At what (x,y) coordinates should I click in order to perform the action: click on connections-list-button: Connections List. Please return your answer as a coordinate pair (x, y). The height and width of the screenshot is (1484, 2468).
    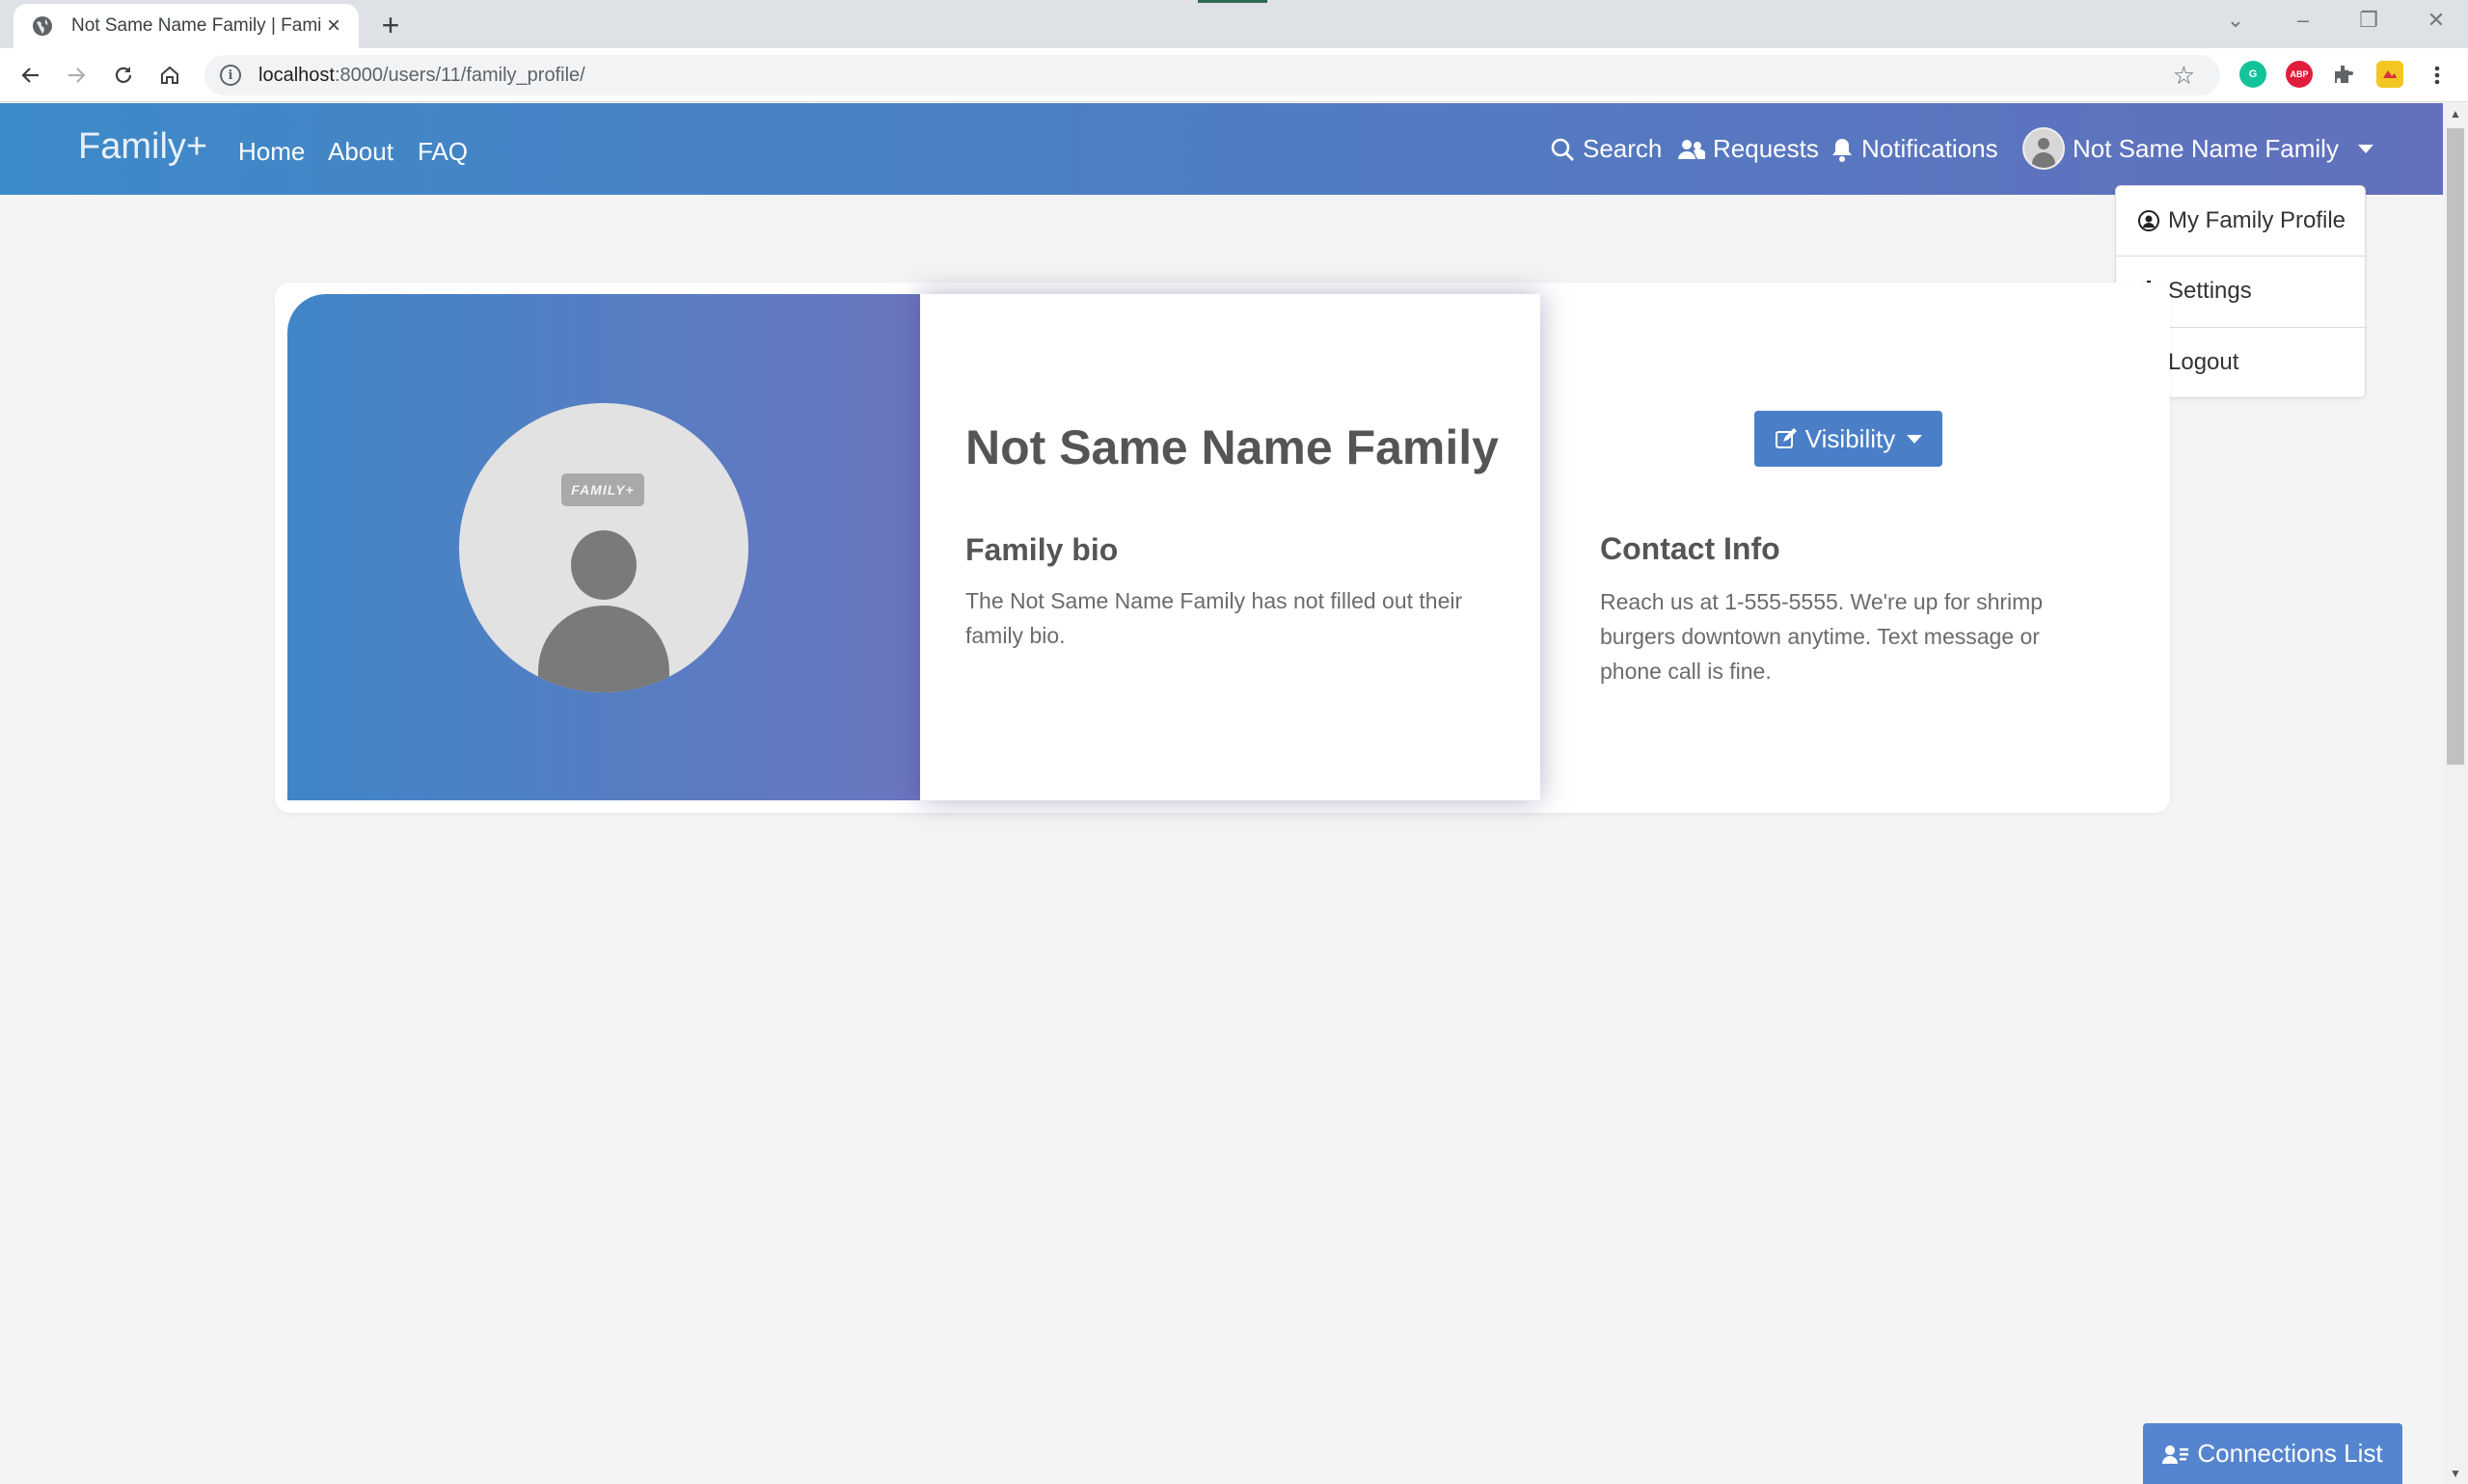
    Looking at the image, I should click on (2272, 1453).